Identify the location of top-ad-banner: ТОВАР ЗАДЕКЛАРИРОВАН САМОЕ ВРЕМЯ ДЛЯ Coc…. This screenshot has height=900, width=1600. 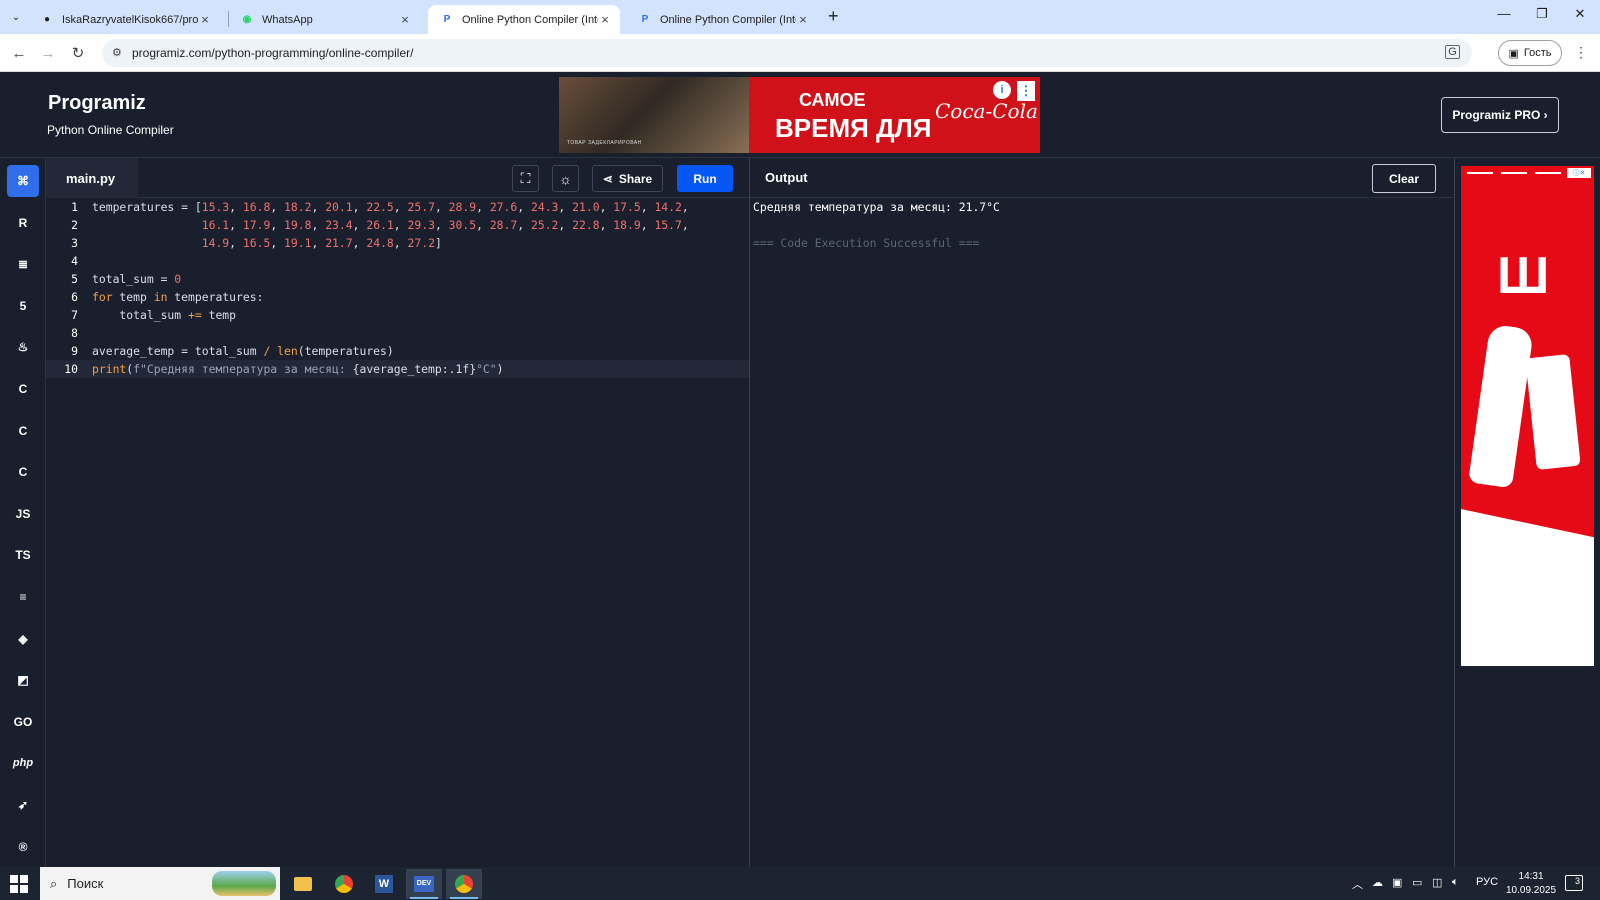
(799, 115).